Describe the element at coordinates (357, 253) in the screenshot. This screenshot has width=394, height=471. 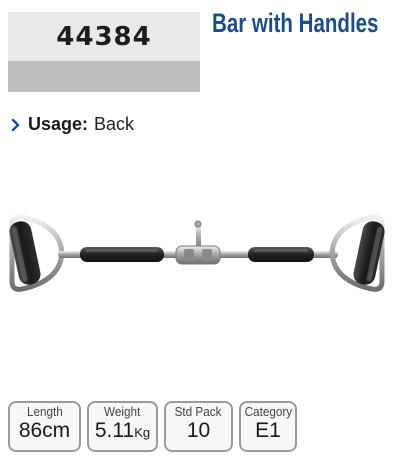
I see `right-handle` at that location.